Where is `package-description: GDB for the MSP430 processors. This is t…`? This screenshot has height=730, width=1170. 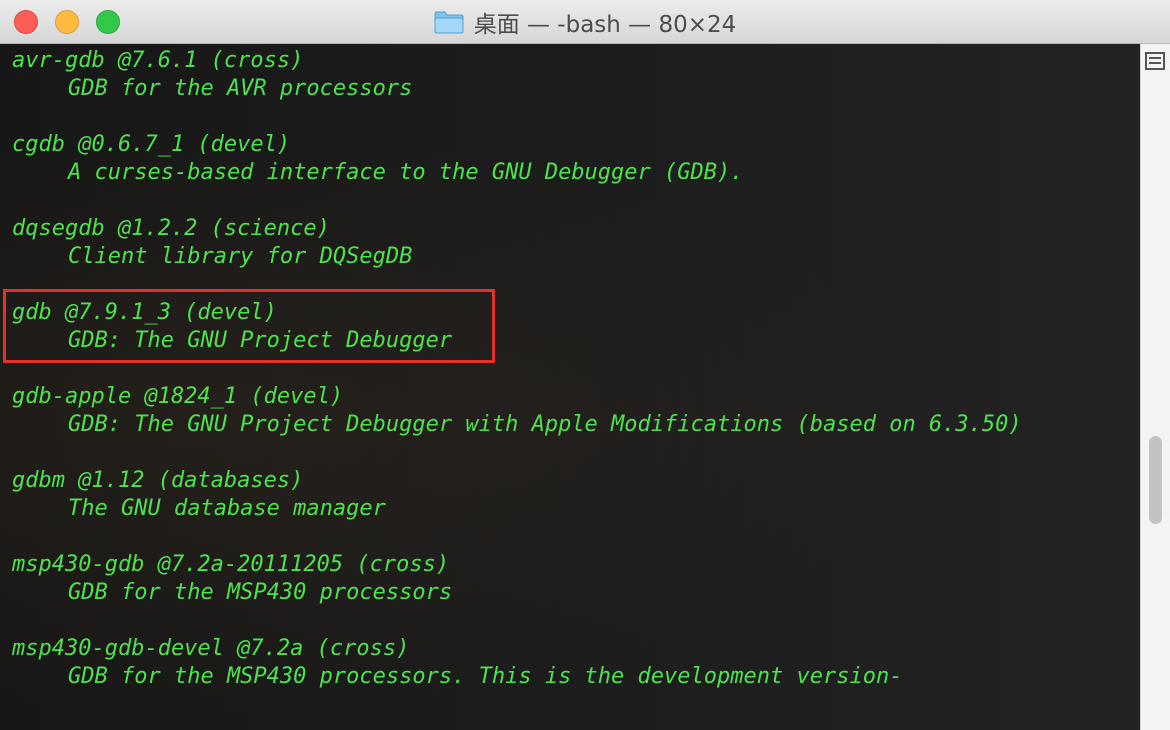
package-description: GDB for the MSP430 processors. This is t… is located at coordinates (485, 676).